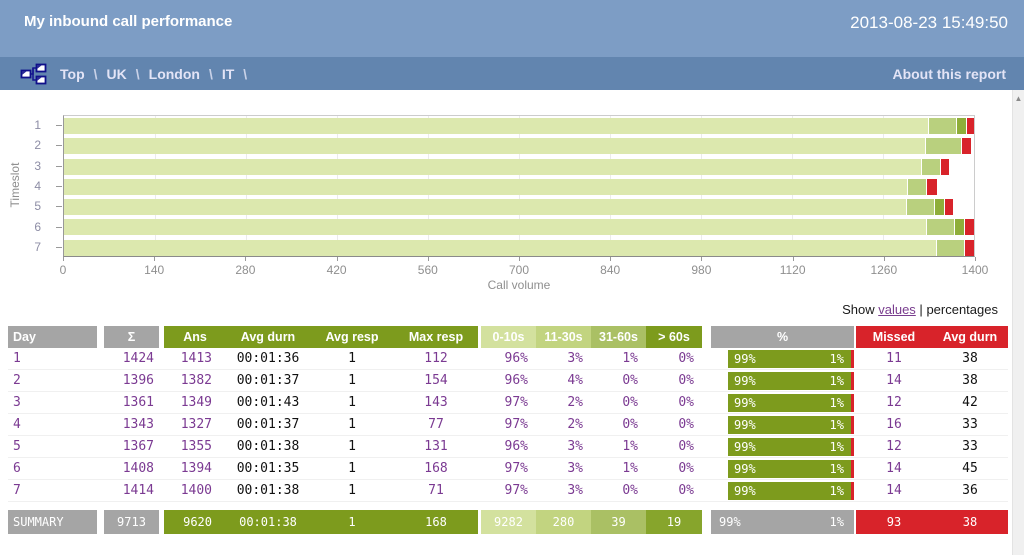 Image resolution: width=1024 pixels, height=555 pixels. I want to click on cell-ans: 1400, so click(195, 491).